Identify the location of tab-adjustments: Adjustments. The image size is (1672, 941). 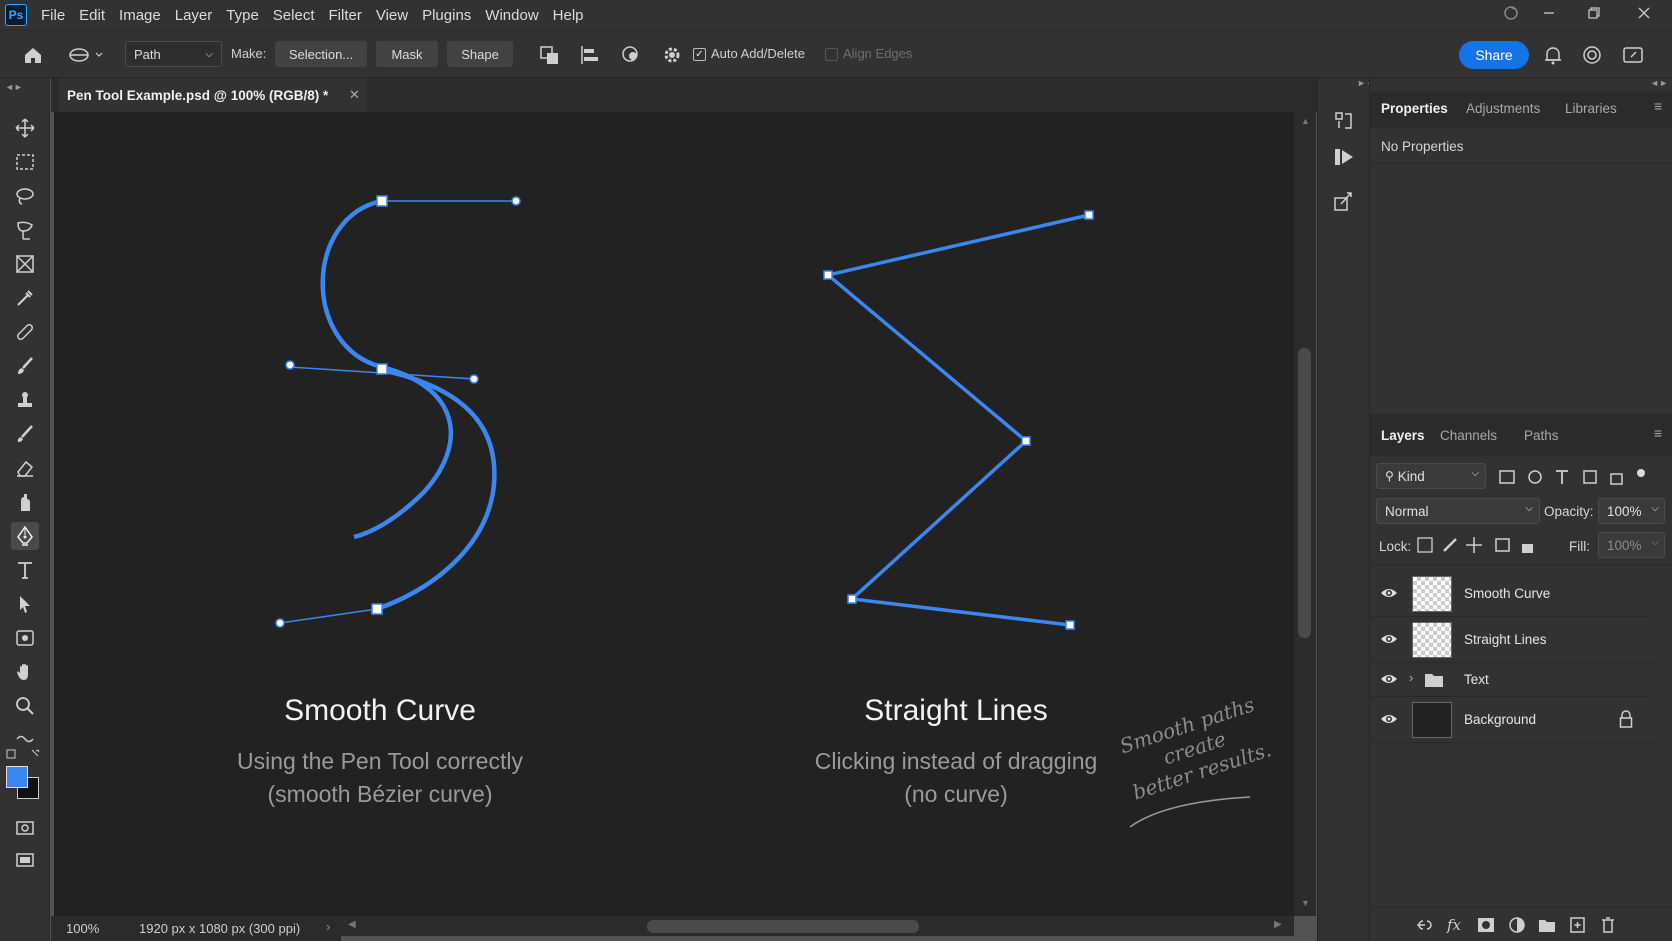
(1503, 108).